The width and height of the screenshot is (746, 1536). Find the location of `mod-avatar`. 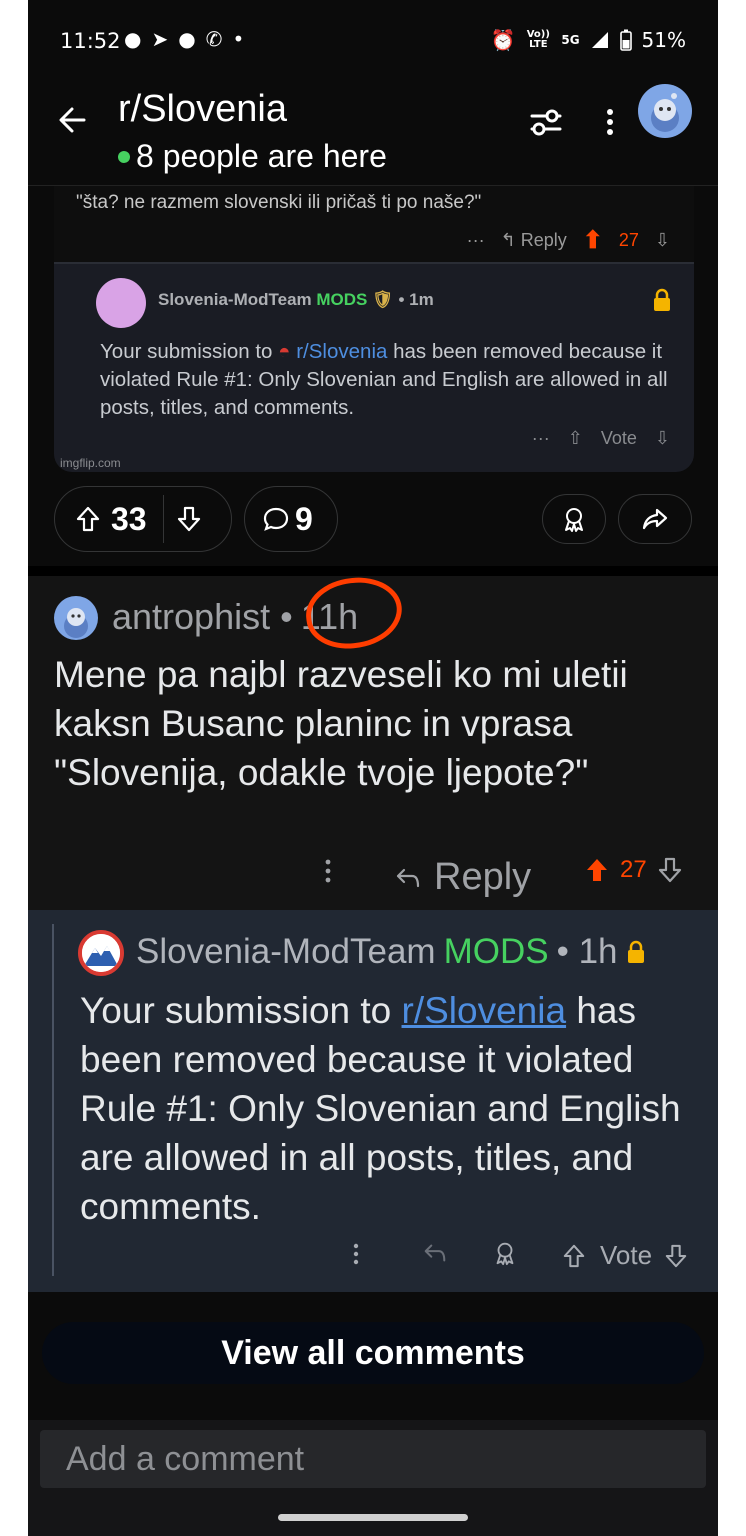

mod-avatar is located at coordinates (101, 953).